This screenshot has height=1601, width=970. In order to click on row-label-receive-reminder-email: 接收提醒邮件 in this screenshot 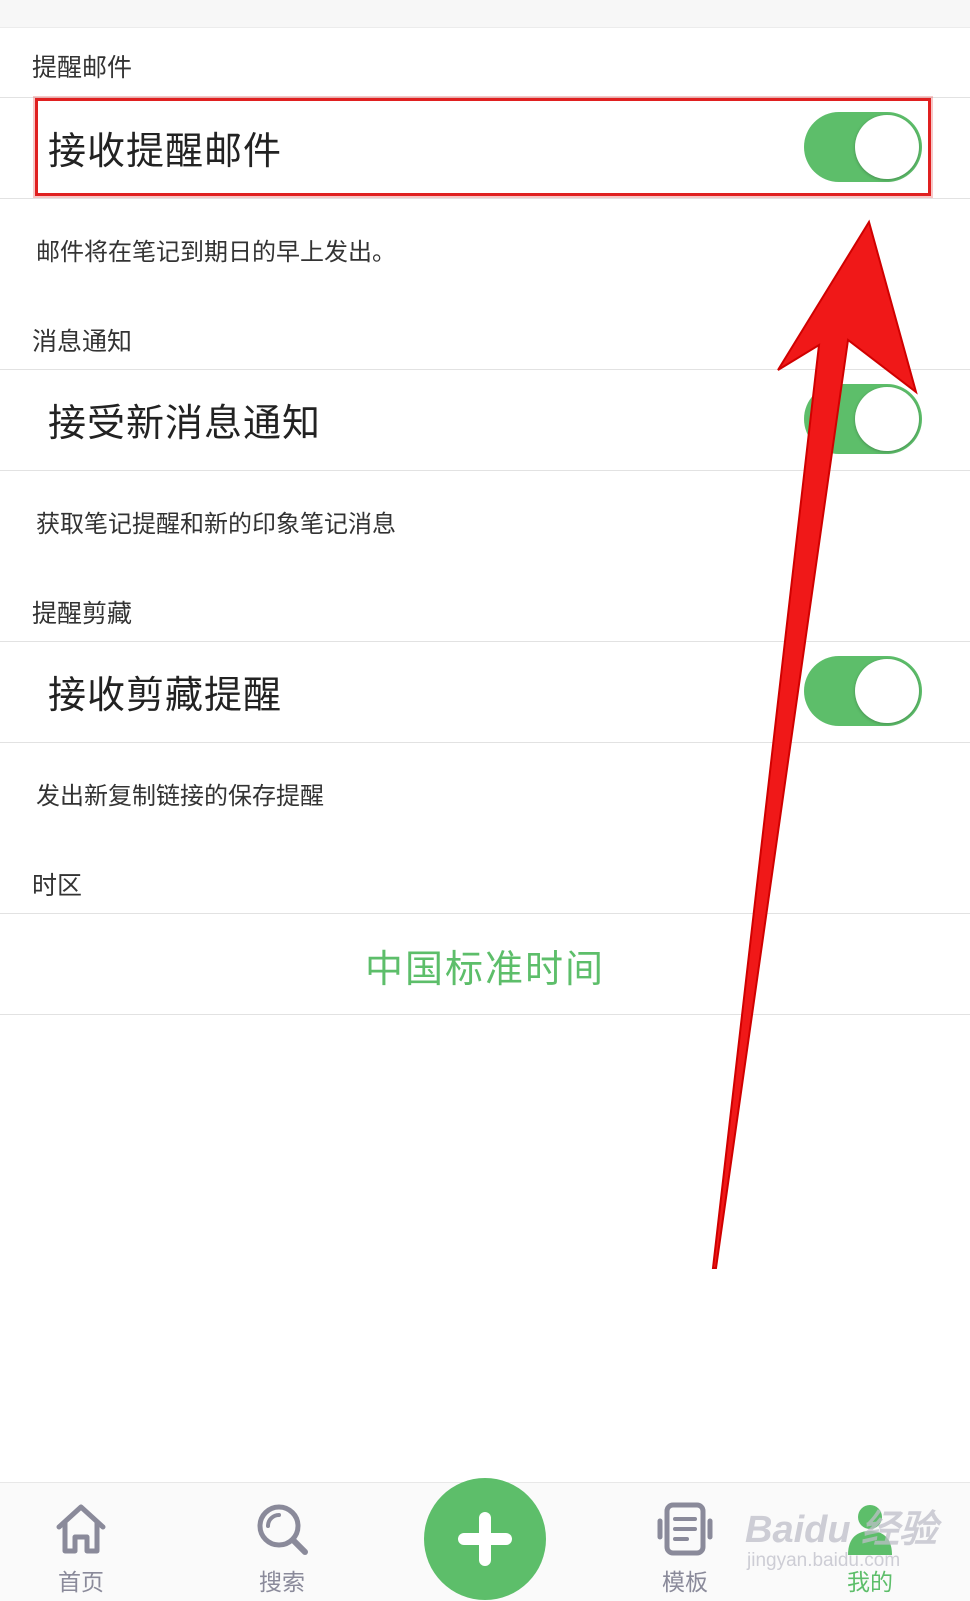, I will do `click(165, 151)`.